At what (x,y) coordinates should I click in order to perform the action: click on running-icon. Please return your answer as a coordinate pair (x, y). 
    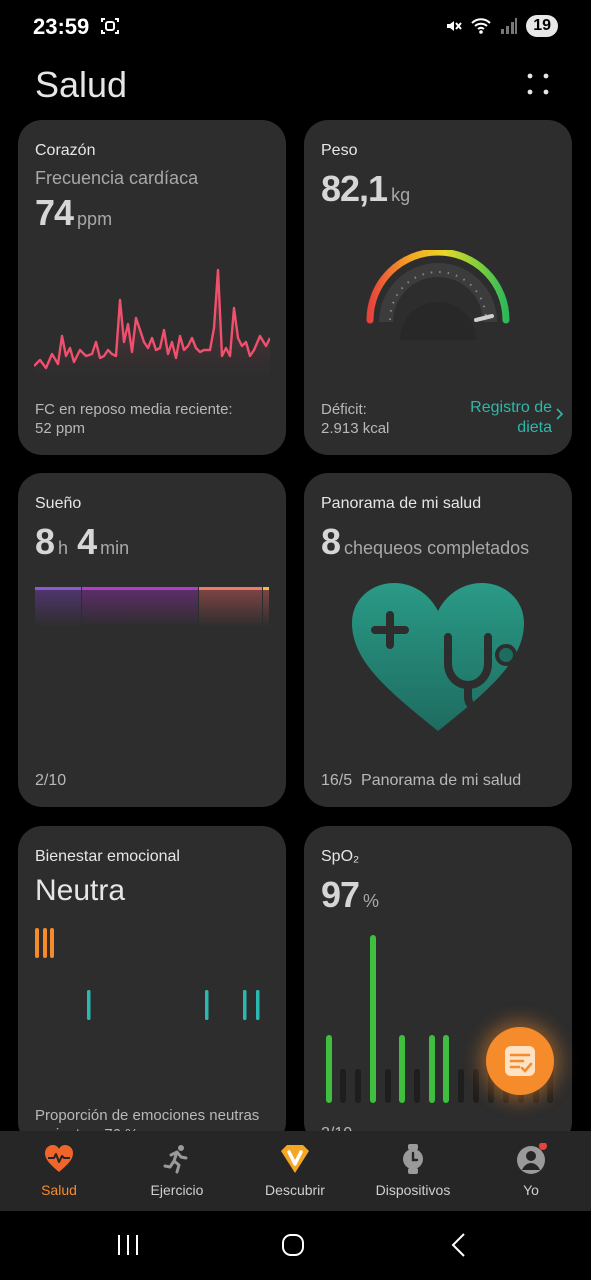
    Looking at the image, I should click on (175, 1159).